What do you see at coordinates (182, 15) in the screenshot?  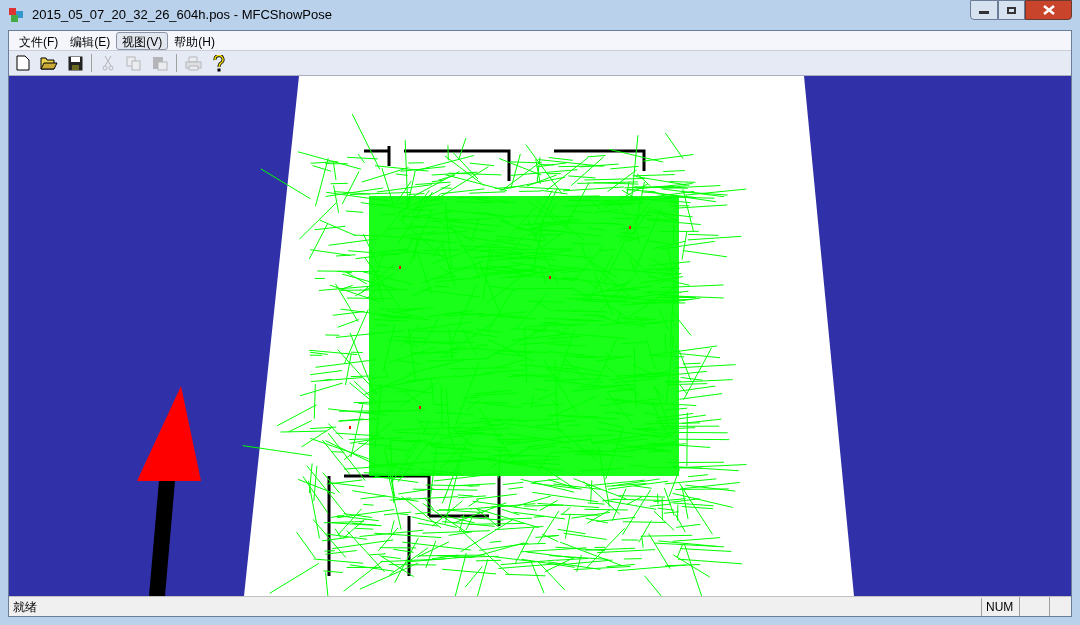 I see `window-title: 2015_05_07_20_32_26_604h.pos - MFCShowPose` at bounding box center [182, 15].